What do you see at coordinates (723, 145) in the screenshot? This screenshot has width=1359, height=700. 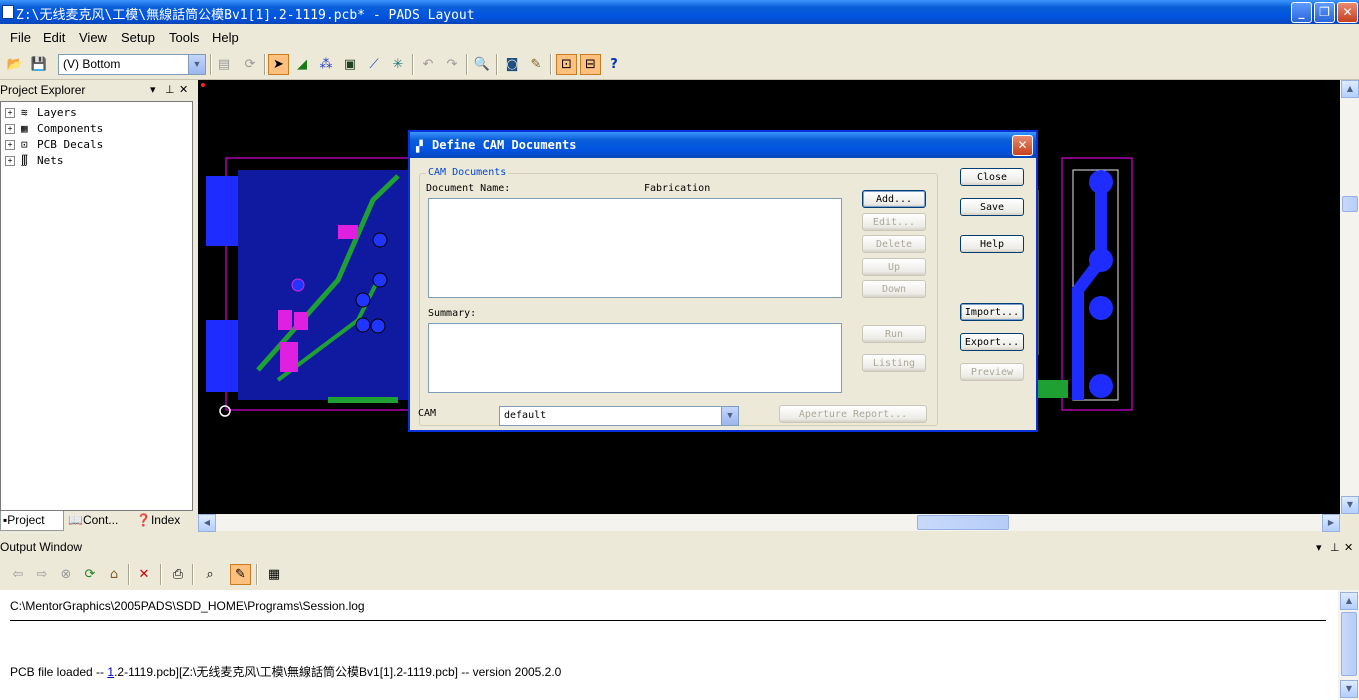 I see `dialog-title-bar: ▞ Define CAM Documents ✕` at bounding box center [723, 145].